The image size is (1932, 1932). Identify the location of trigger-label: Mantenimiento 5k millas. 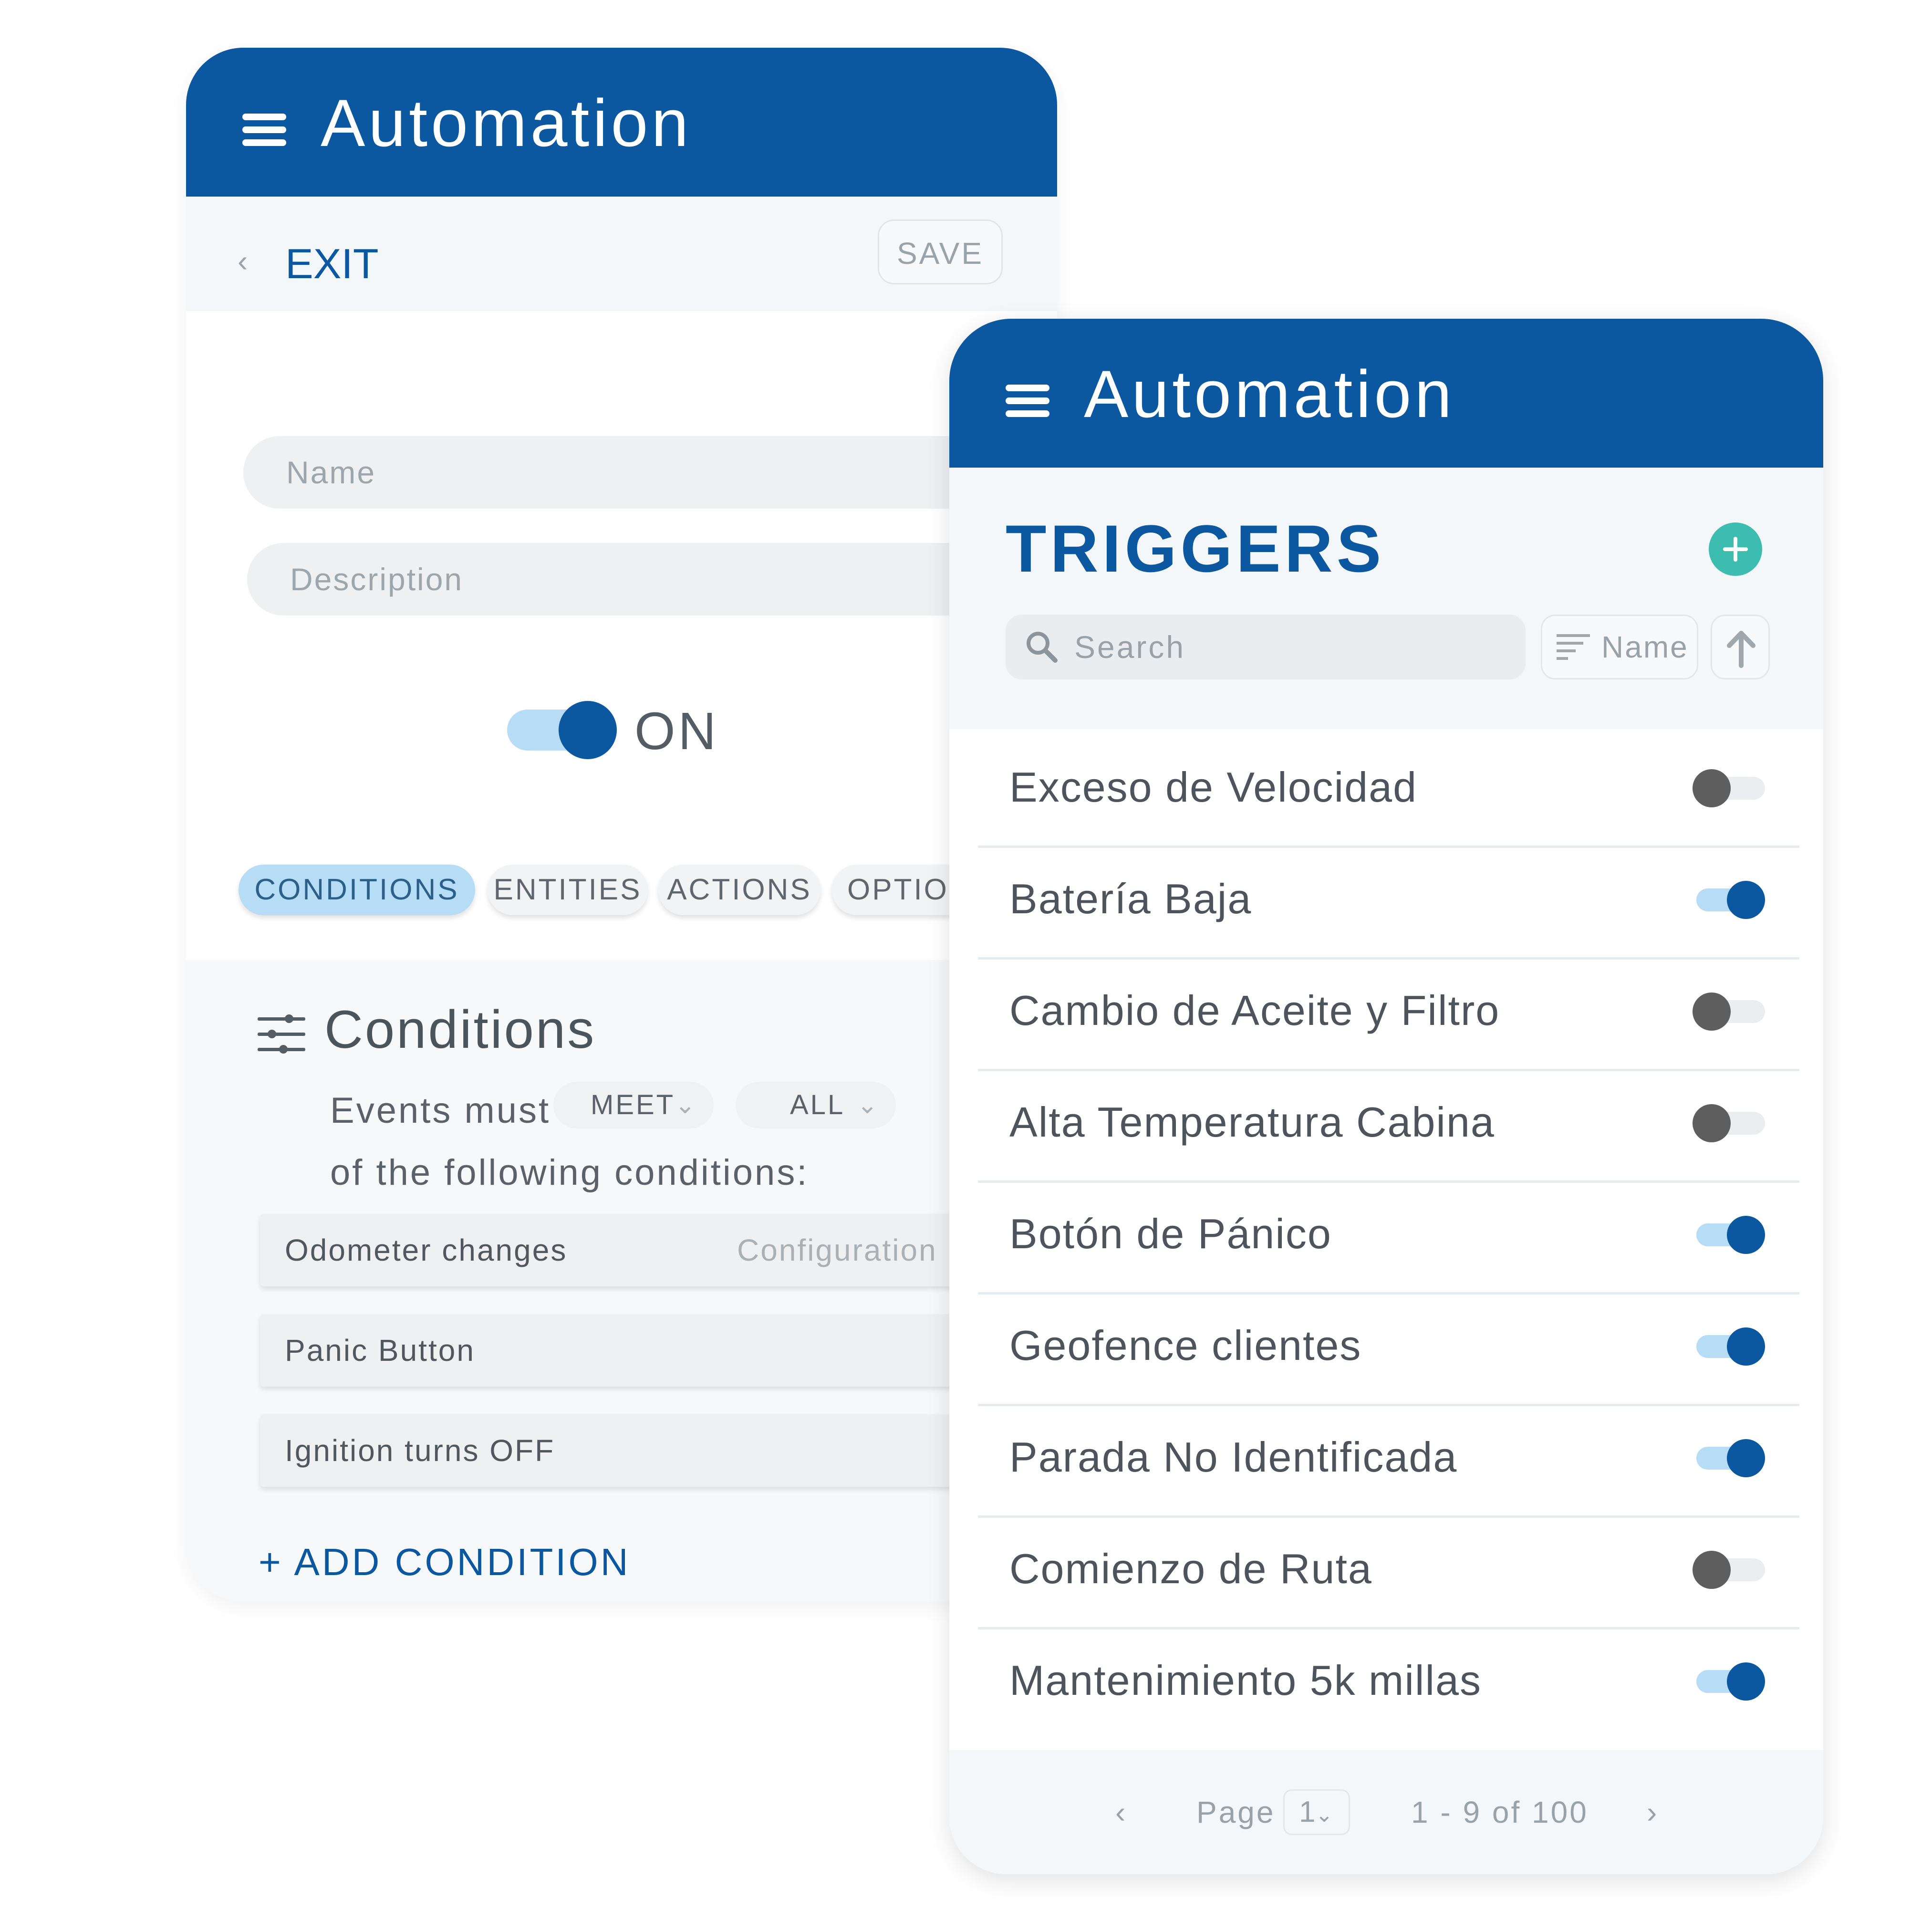
(1245, 1680).